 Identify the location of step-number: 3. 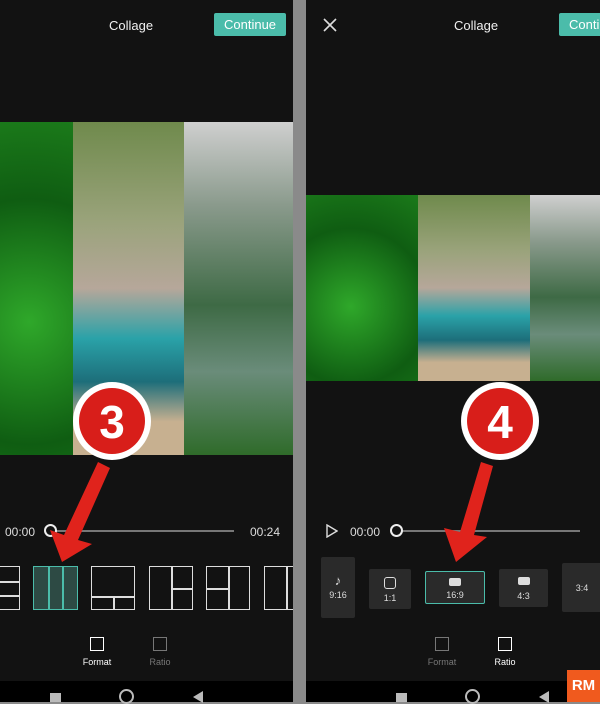
(112, 422).